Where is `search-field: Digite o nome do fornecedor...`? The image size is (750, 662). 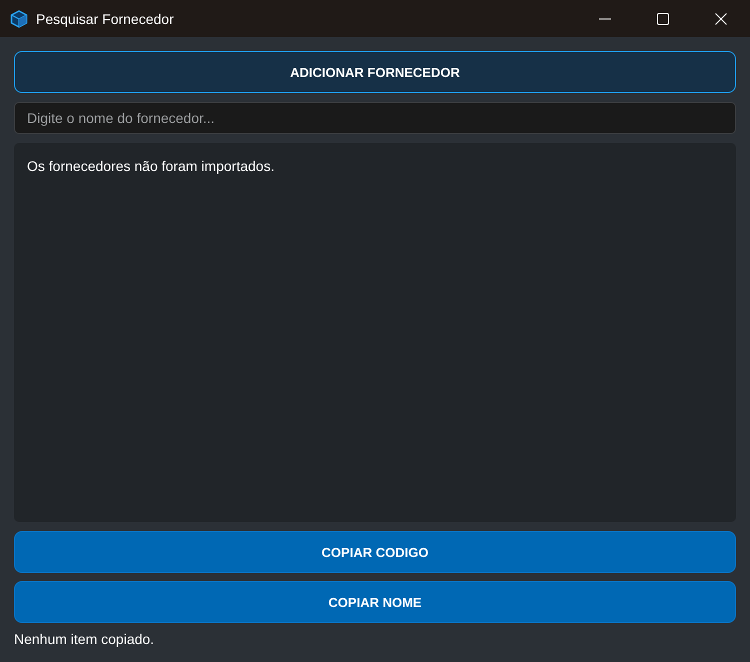 search-field: Digite o nome do fornecedor... is located at coordinates (375, 118).